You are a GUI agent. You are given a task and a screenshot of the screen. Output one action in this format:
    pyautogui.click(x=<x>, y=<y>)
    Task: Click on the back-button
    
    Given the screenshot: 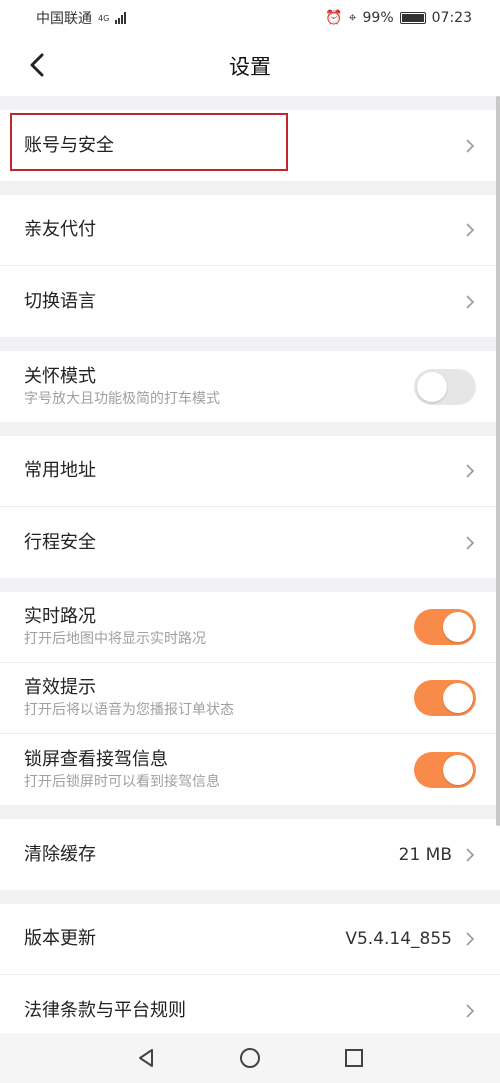 What is the action you would take?
    pyautogui.click(x=37, y=65)
    